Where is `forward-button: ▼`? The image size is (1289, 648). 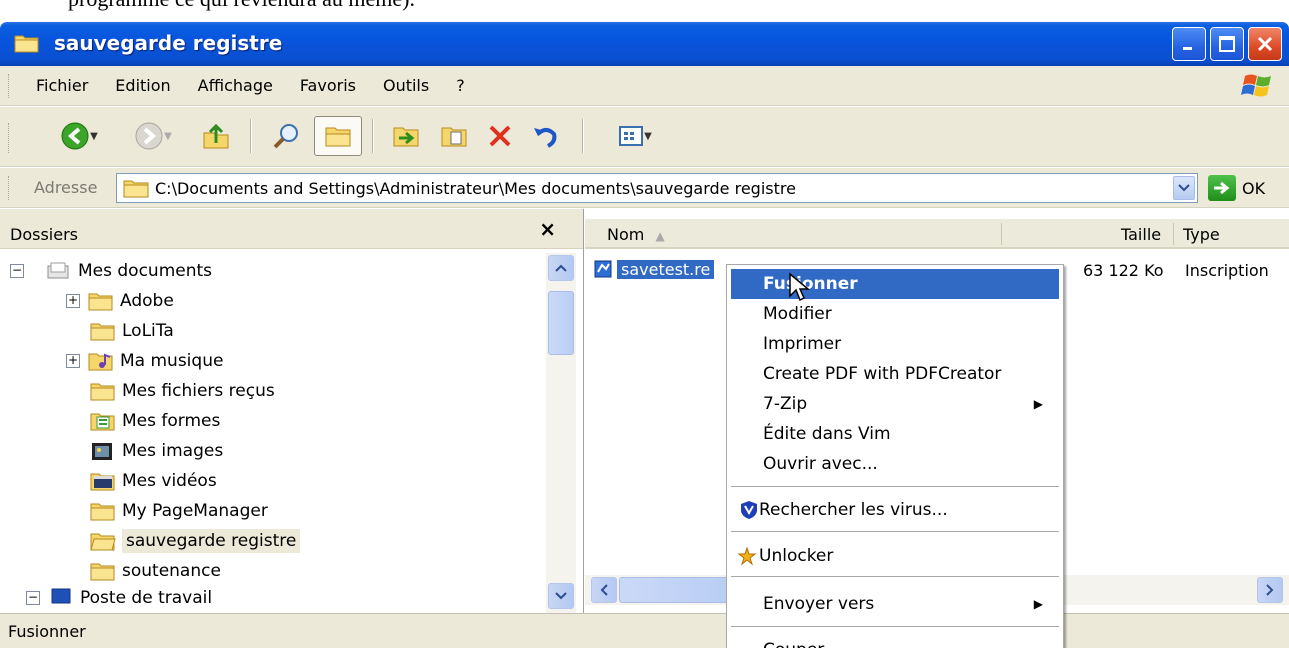
forward-button: ▼ is located at coordinates (153, 136).